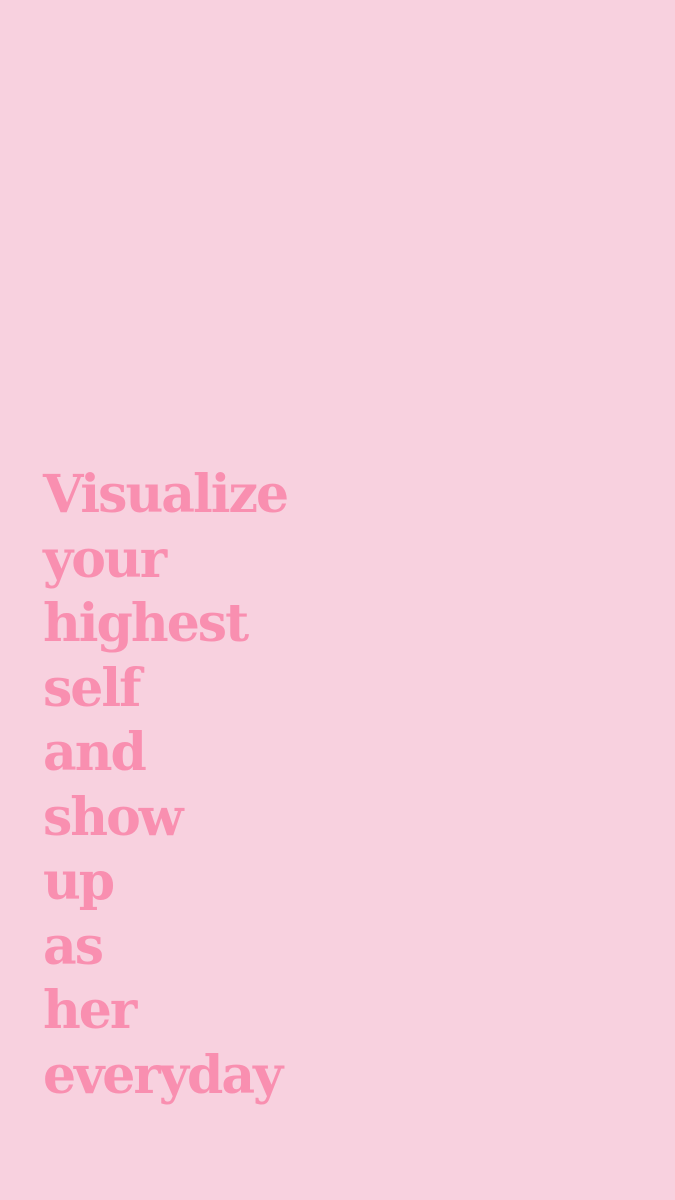 The height and width of the screenshot is (1200, 675). I want to click on quote-line-9: her, so click(90, 1010).